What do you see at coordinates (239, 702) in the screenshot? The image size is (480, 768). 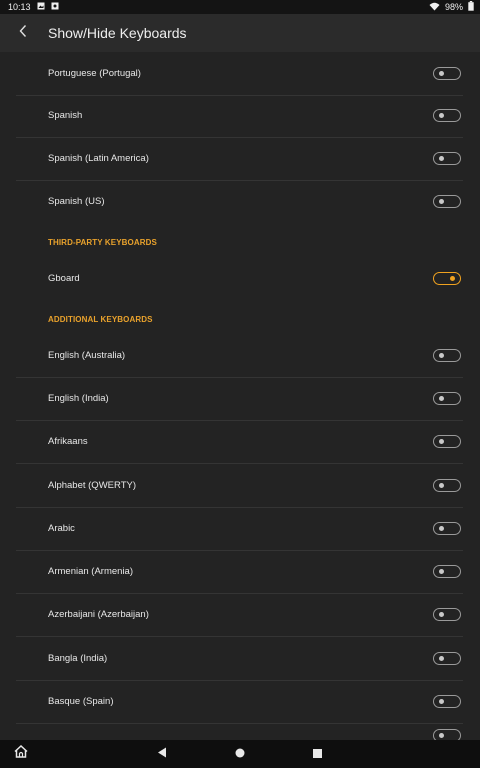 I see `list-item: Basque (Spain)` at bounding box center [239, 702].